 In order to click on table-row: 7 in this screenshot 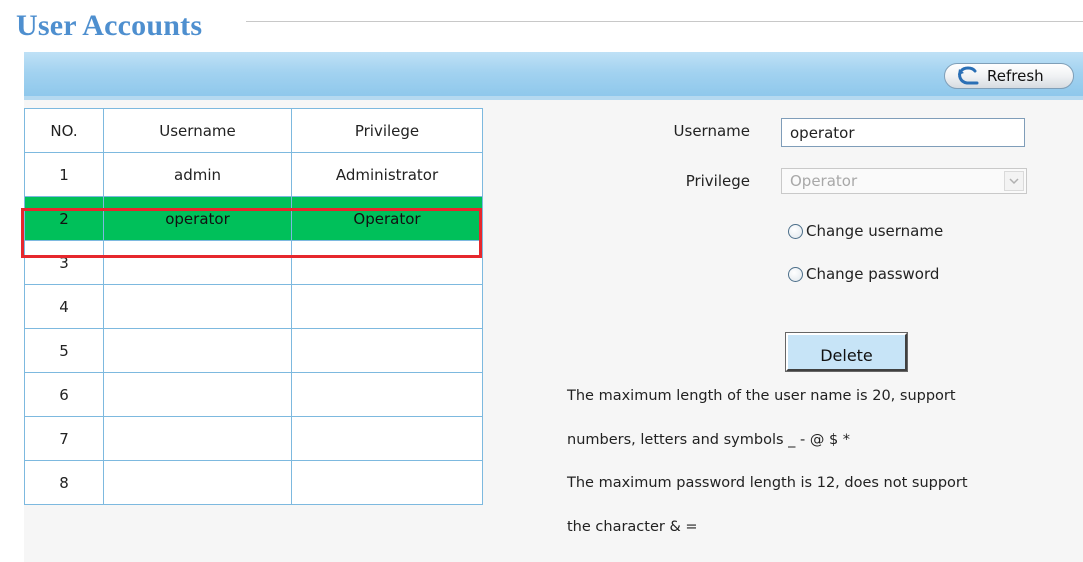, I will do `click(253, 438)`.